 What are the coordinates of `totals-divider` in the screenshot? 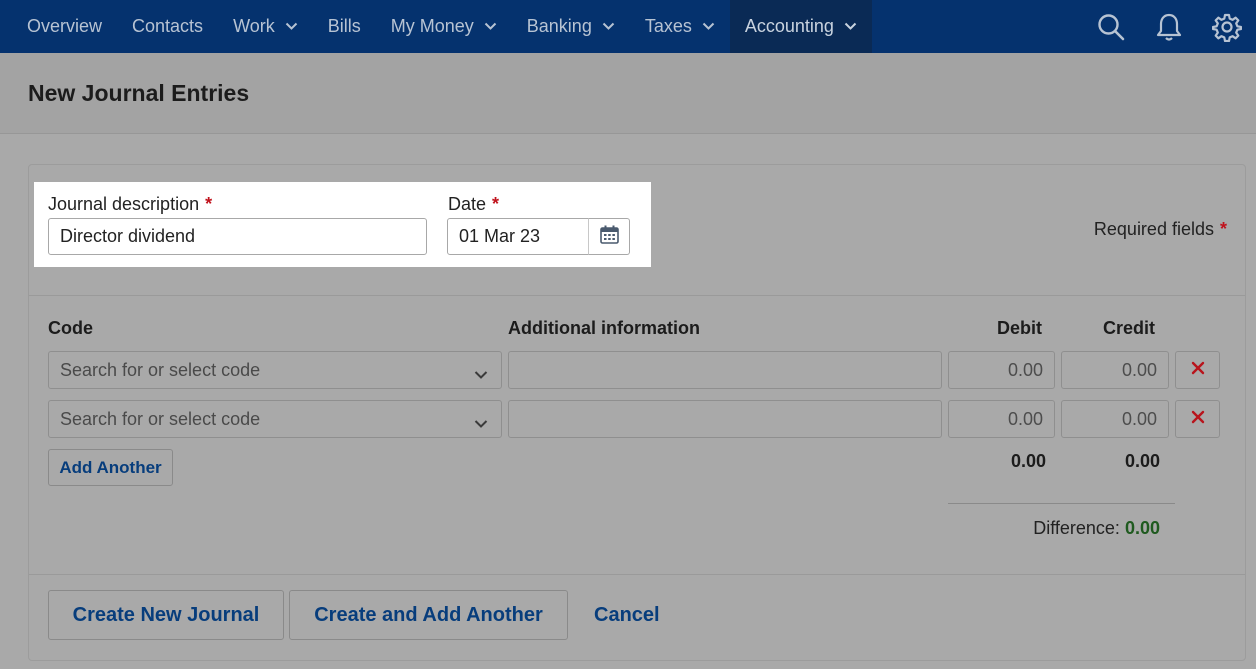 It's located at (1061, 503).